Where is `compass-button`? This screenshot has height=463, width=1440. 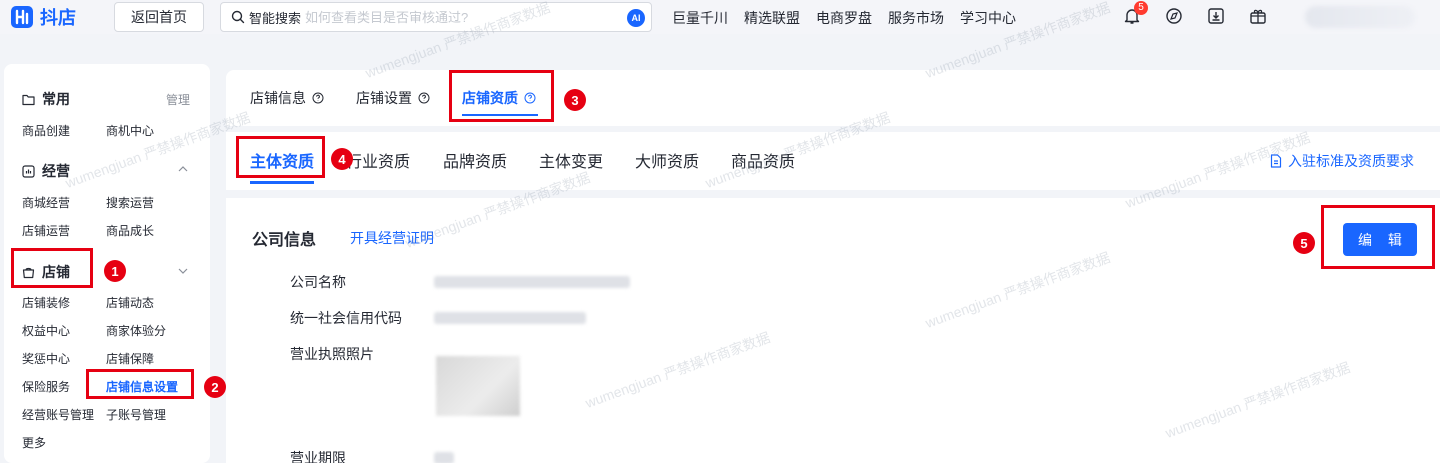 compass-button is located at coordinates (1174, 16).